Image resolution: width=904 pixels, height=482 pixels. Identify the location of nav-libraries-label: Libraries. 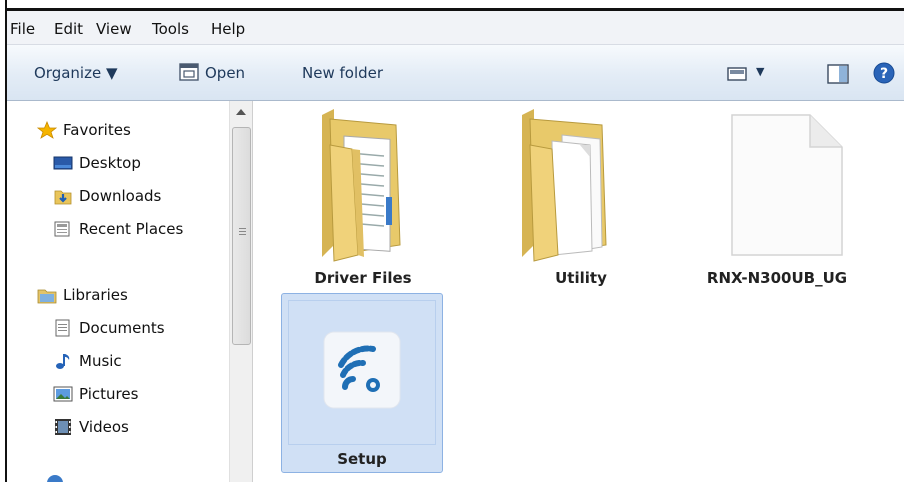
(95, 295).